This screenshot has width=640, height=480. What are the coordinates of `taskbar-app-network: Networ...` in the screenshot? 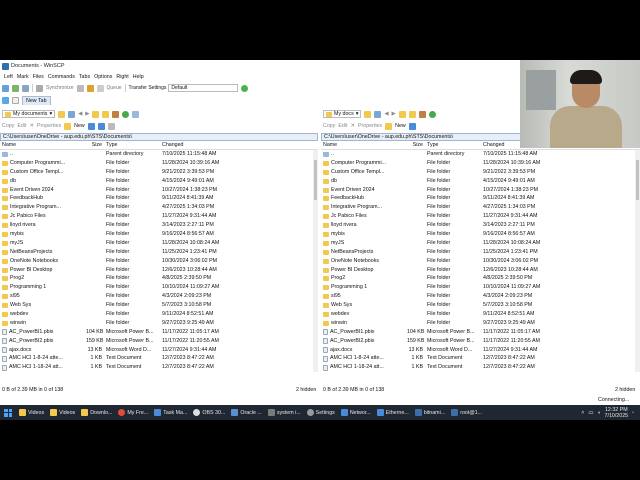 It's located at (356, 412).